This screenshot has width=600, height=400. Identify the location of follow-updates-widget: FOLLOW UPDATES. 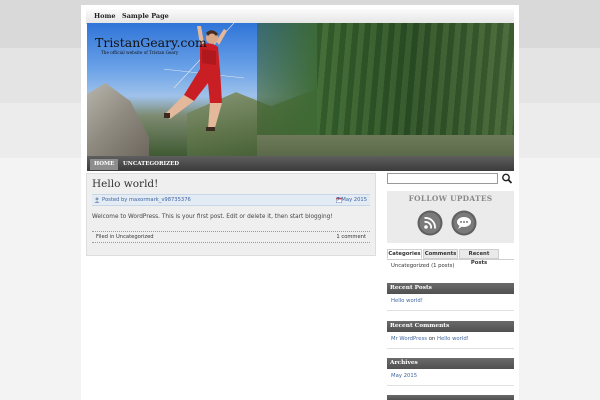
(450, 217).